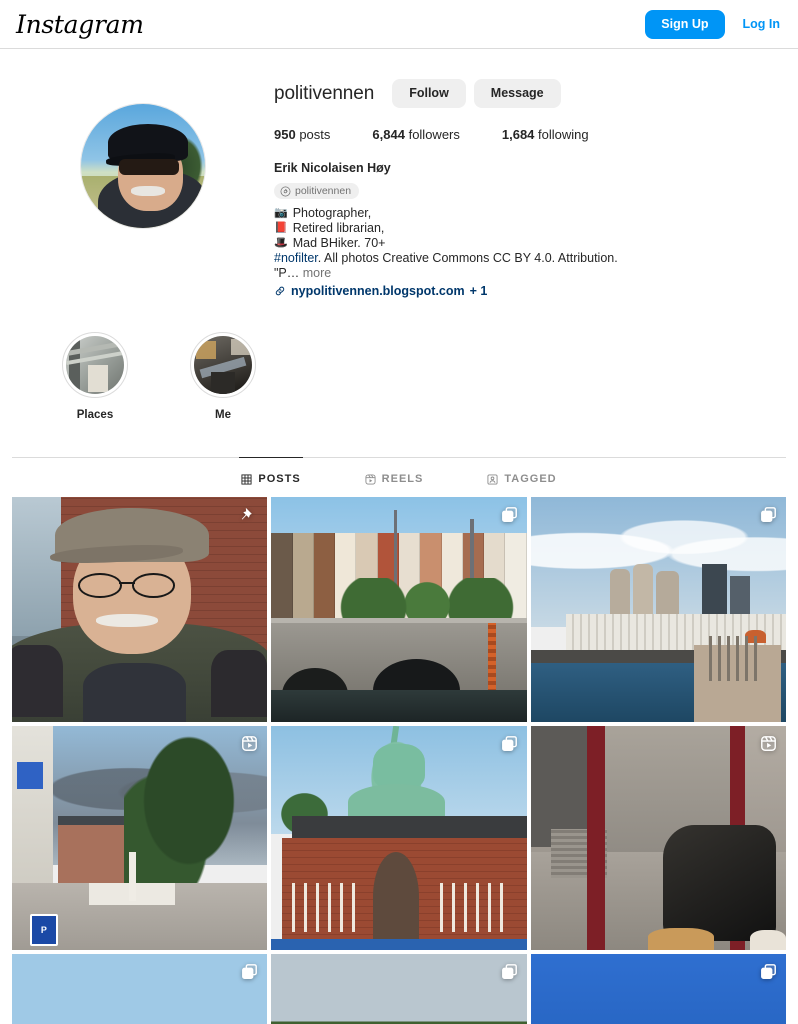  What do you see at coordinates (80, 24) in the screenshot?
I see `instagram-logo: Instagram` at bounding box center [80, 24].